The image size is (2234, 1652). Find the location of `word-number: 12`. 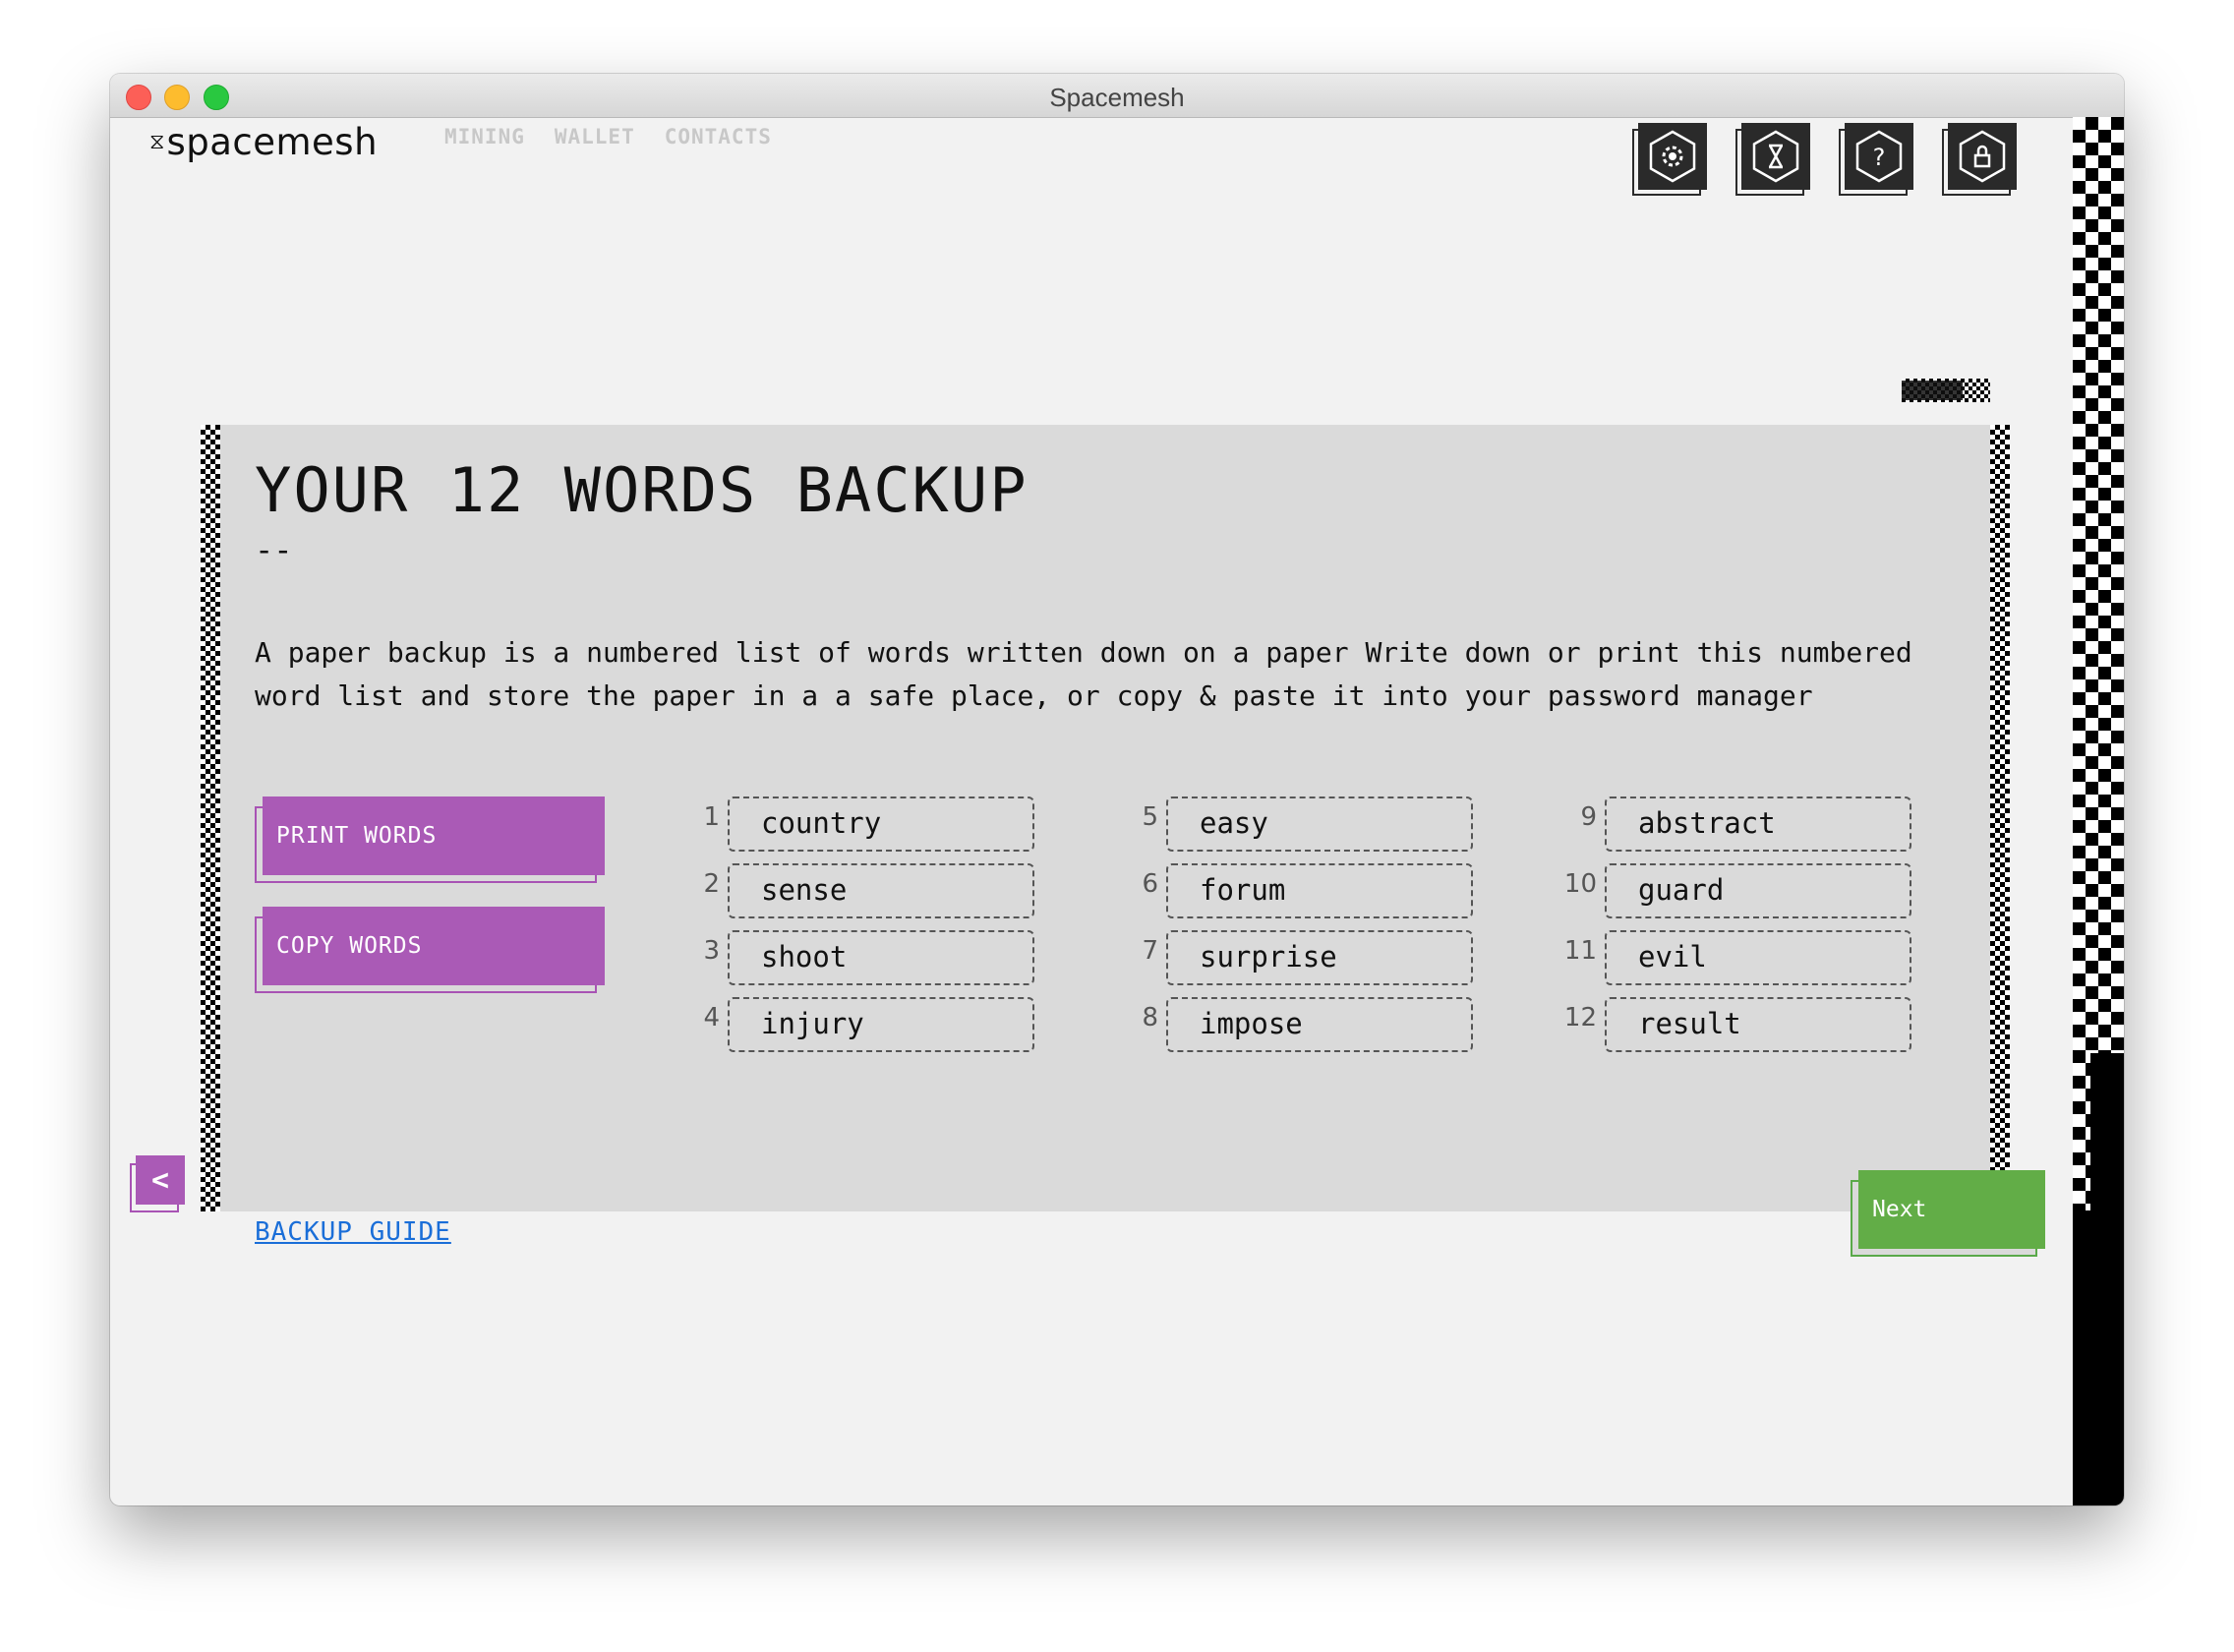

word-number: 12 is located at coordinates (1580, 1017).